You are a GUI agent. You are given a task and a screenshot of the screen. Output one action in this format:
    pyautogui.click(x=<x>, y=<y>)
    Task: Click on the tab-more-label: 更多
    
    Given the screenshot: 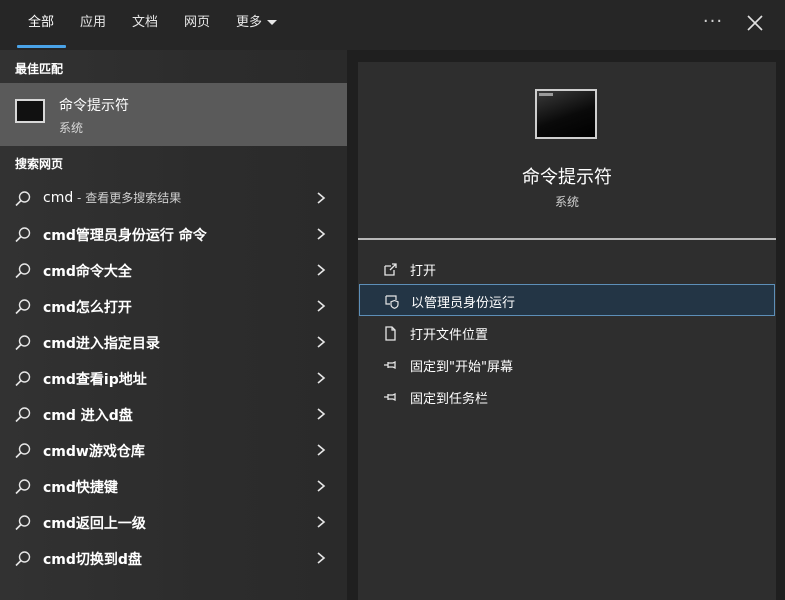 What is the action you would take?
    pyautogui.click(x=249, y=22)
    